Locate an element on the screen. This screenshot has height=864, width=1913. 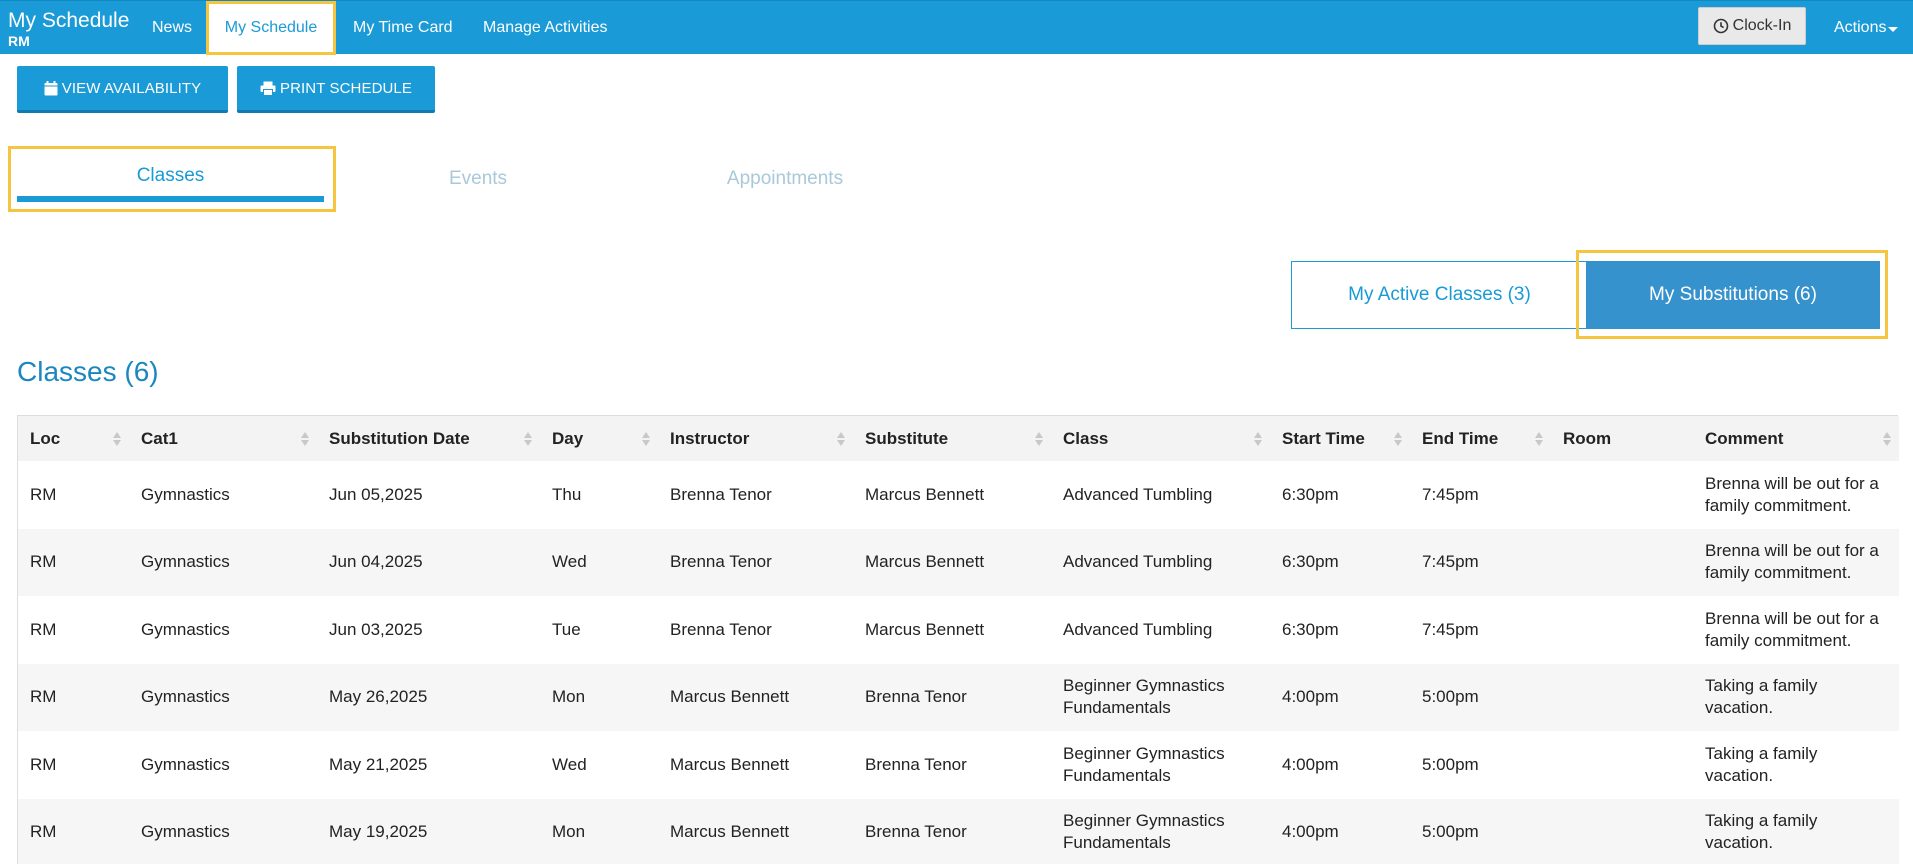
column-header-day: Day is located at coordinates (599, 438).